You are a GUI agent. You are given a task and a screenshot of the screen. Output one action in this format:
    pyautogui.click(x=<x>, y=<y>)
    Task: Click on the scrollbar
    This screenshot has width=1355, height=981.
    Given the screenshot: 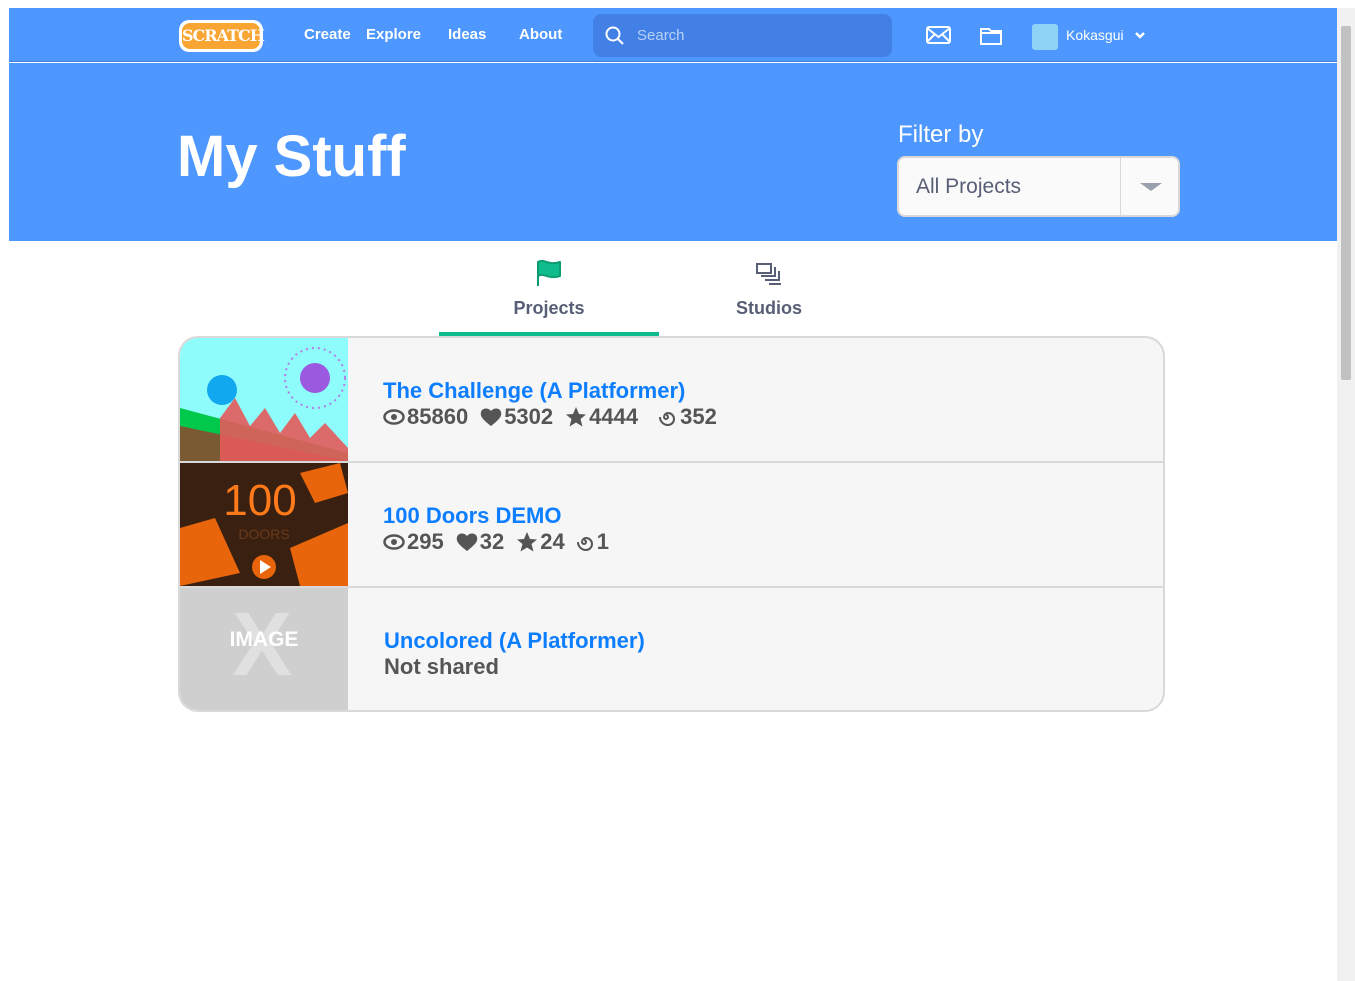 What is the action you would take?
    pyautogui.click(x=1346, y=494)
    